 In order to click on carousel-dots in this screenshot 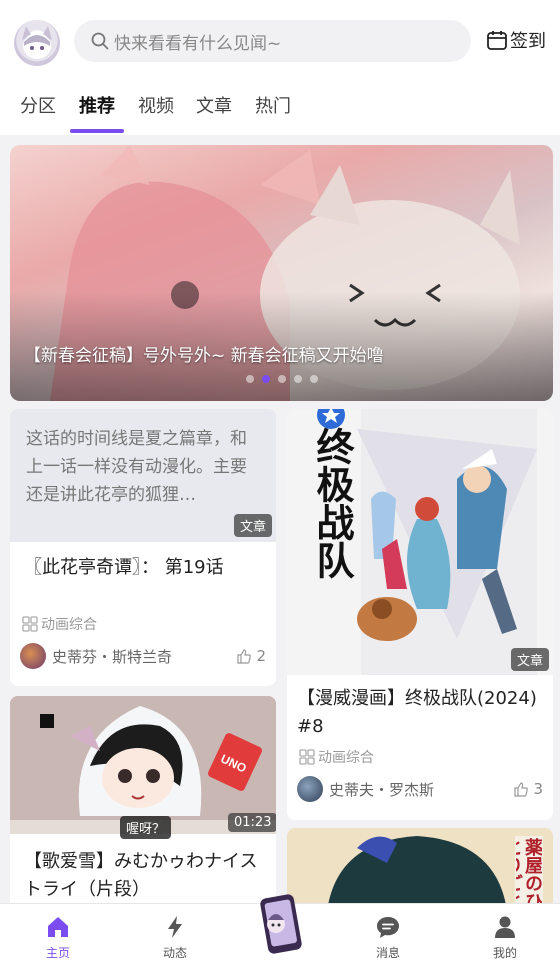, I will do `click(282, 379)`.